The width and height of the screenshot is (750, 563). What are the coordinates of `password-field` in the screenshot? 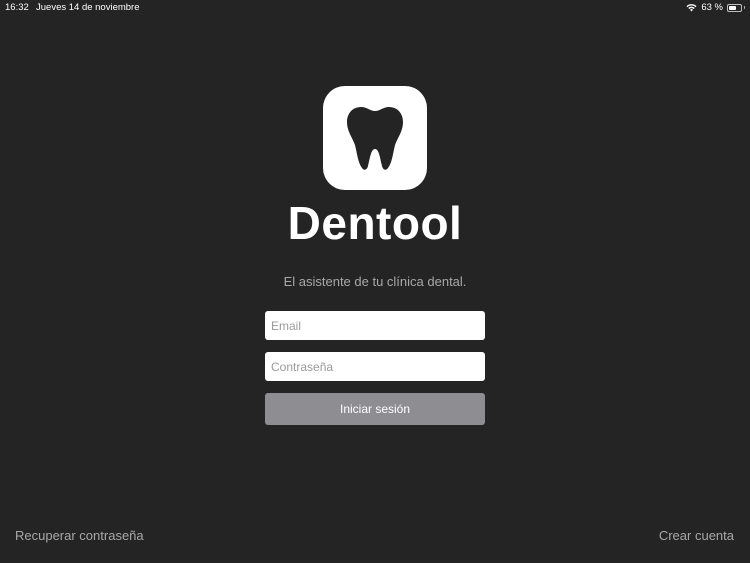 It's located at (375, 366).